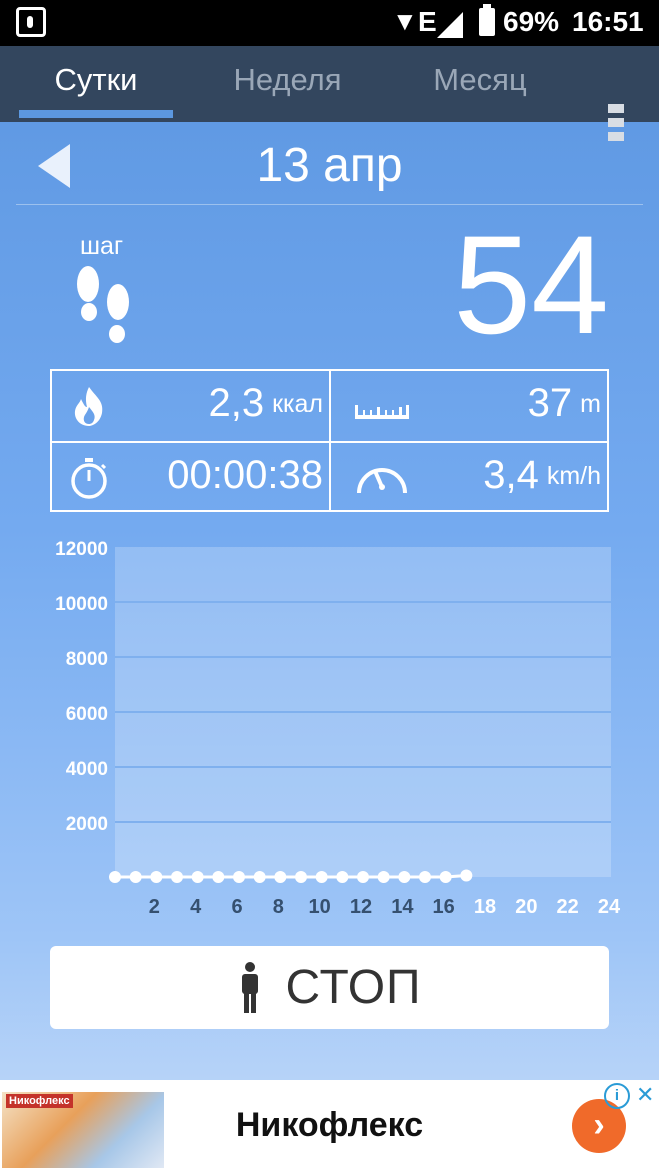 Image resolution: width=659 pixels, height=1172 pixels. What do you see at coordinates (245, 475) in the screenshot?
I see `duration-value: 00:00:38` at bounding box center [245, 475].